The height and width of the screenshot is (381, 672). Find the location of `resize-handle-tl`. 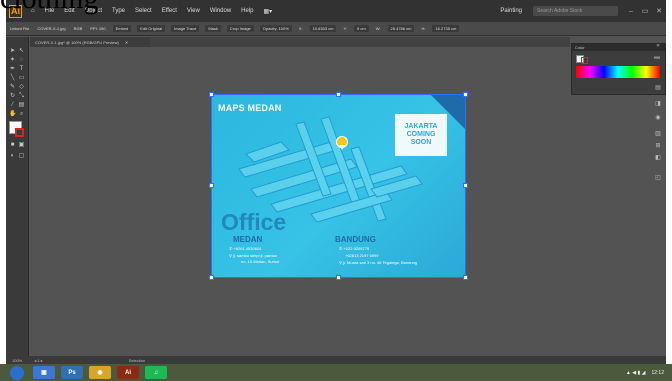

resize-handle-tl is located at coordinates (211, 94).